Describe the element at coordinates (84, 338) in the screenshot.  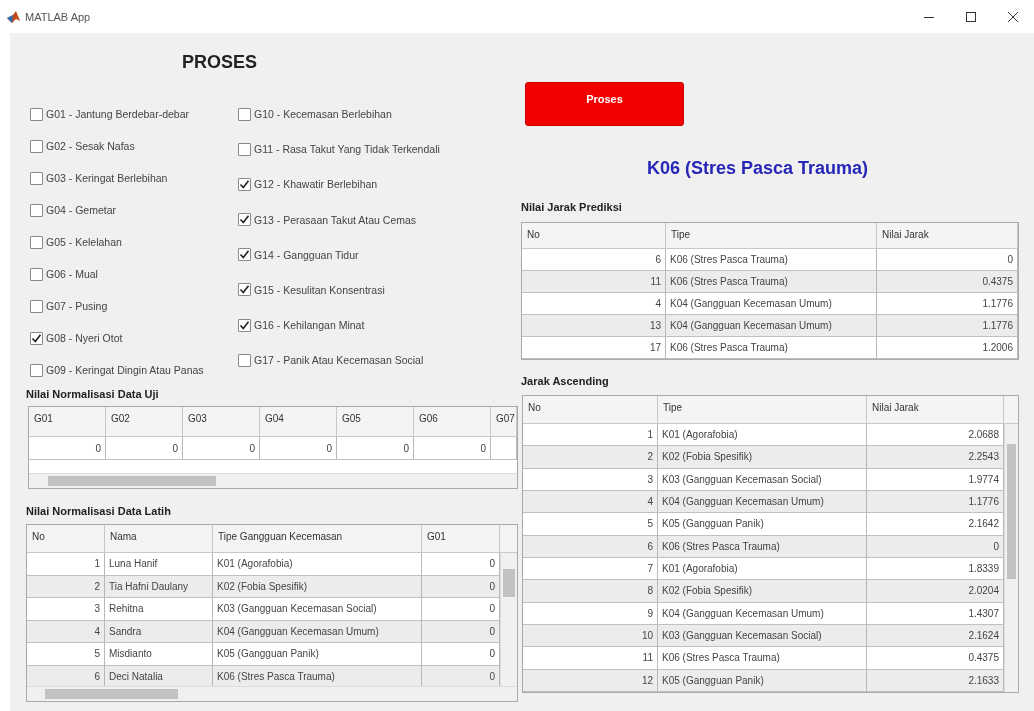
I see `checkbox-label: G08 - Nyeri Otot` at that location.